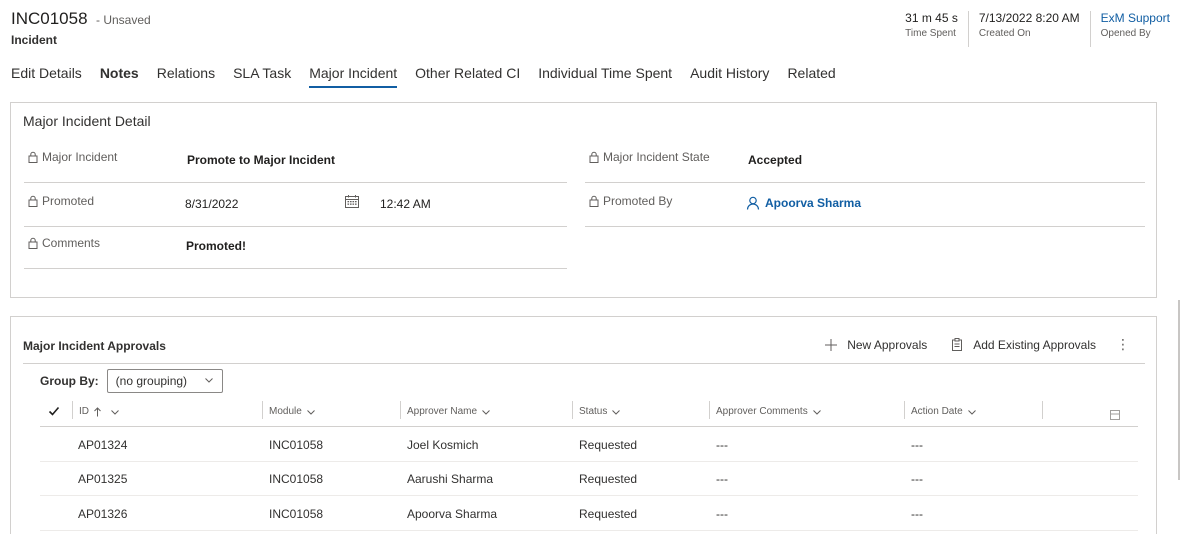  Describe the element at coordinates (295, 206) in the screenshot. I see `field-promoted: Promoted 8/31/2022 12:42 AM` at that location.